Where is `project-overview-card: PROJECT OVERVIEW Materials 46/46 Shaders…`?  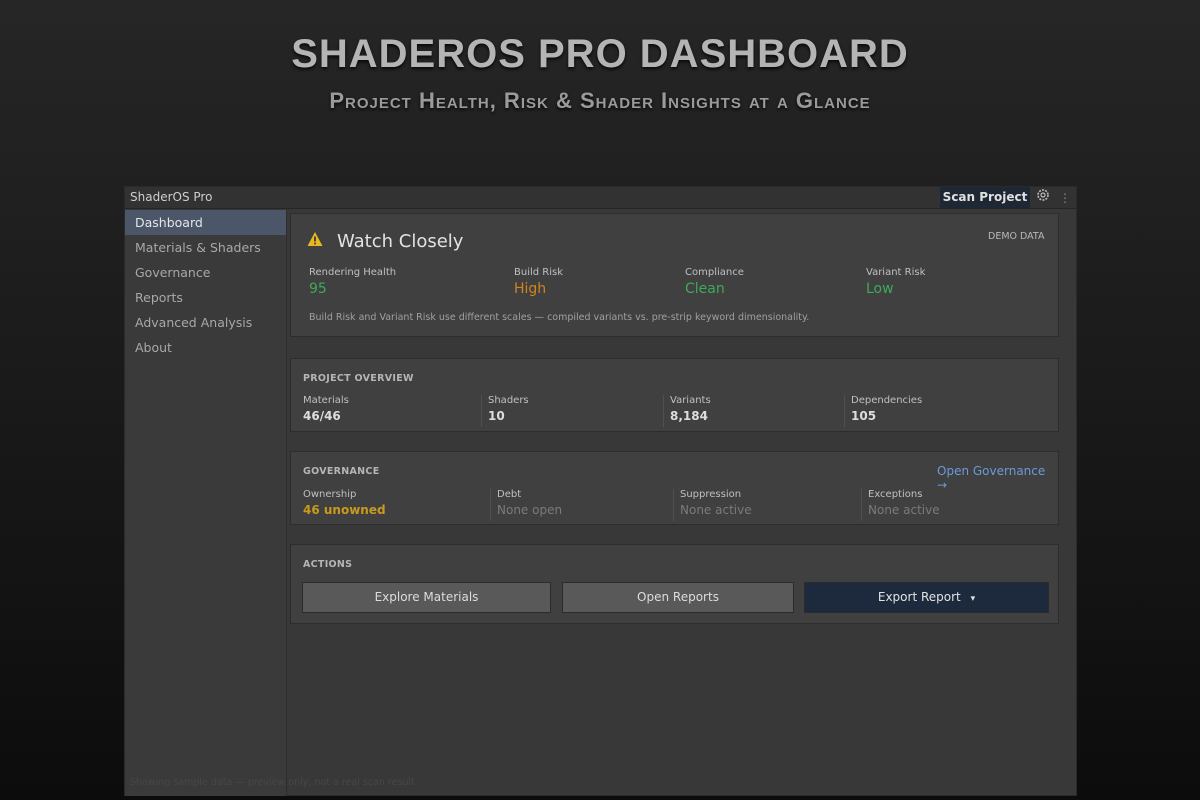
project-overview-card: PROJECT OVERVIEW Materials 46/46 Shaders… is located at coordinates (674, 395).